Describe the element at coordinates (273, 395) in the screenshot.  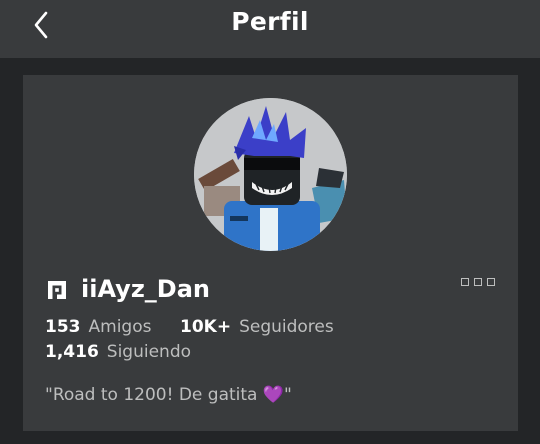
I see `purple-heart-emoji: 💜` at that location.